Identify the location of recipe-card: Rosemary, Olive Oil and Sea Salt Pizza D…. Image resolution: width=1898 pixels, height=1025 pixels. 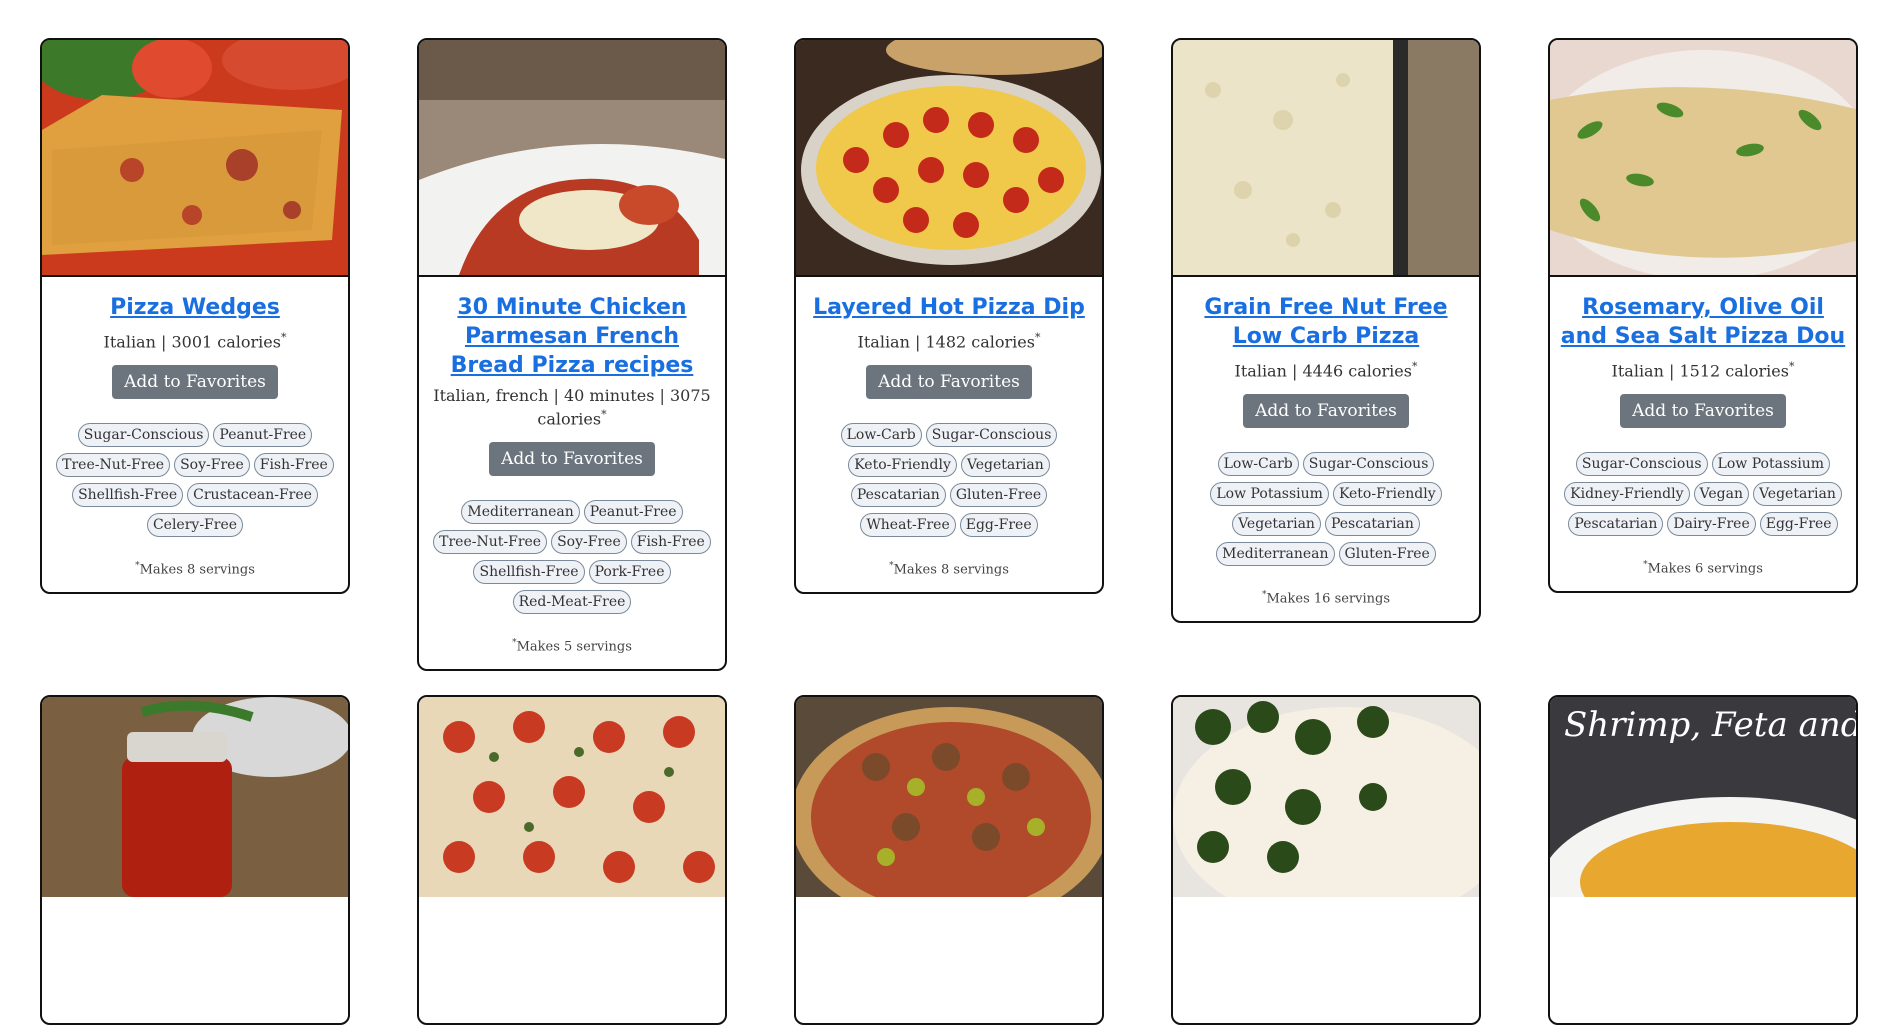
(1703, 315).